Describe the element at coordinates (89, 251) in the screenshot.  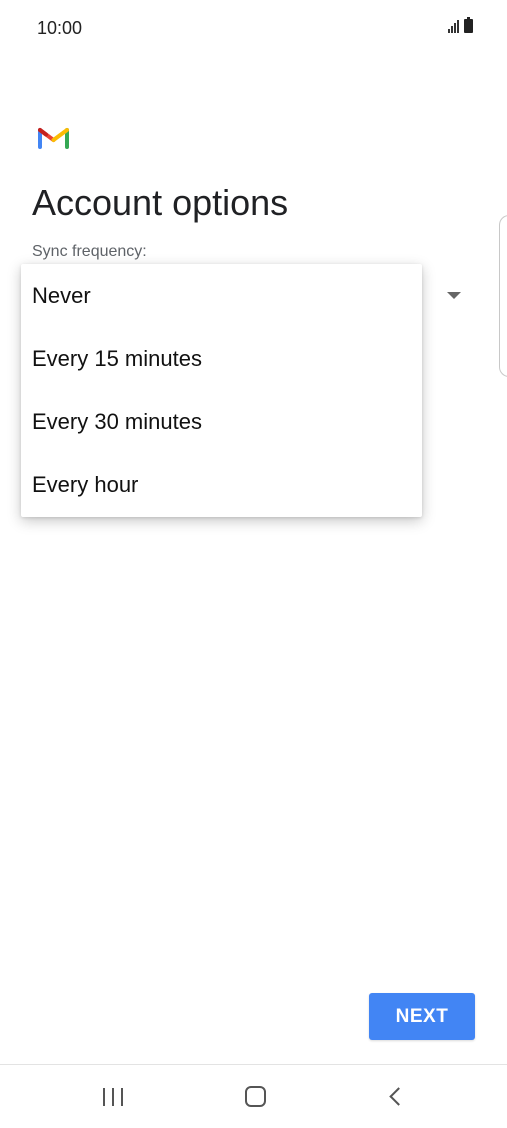
I see `sync-frequency-label: Sync frequency:` at that location.